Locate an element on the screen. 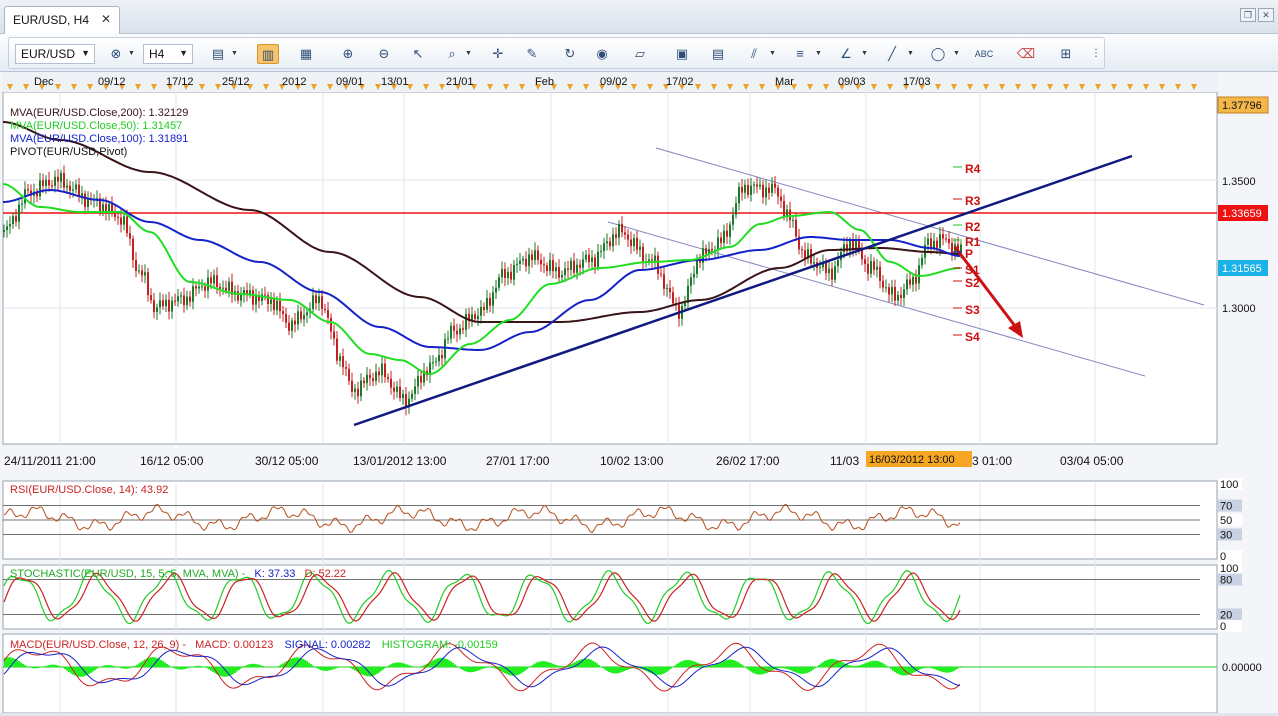  toolbar-options-icon: ⋮ is located at coordinates (1096, 54).